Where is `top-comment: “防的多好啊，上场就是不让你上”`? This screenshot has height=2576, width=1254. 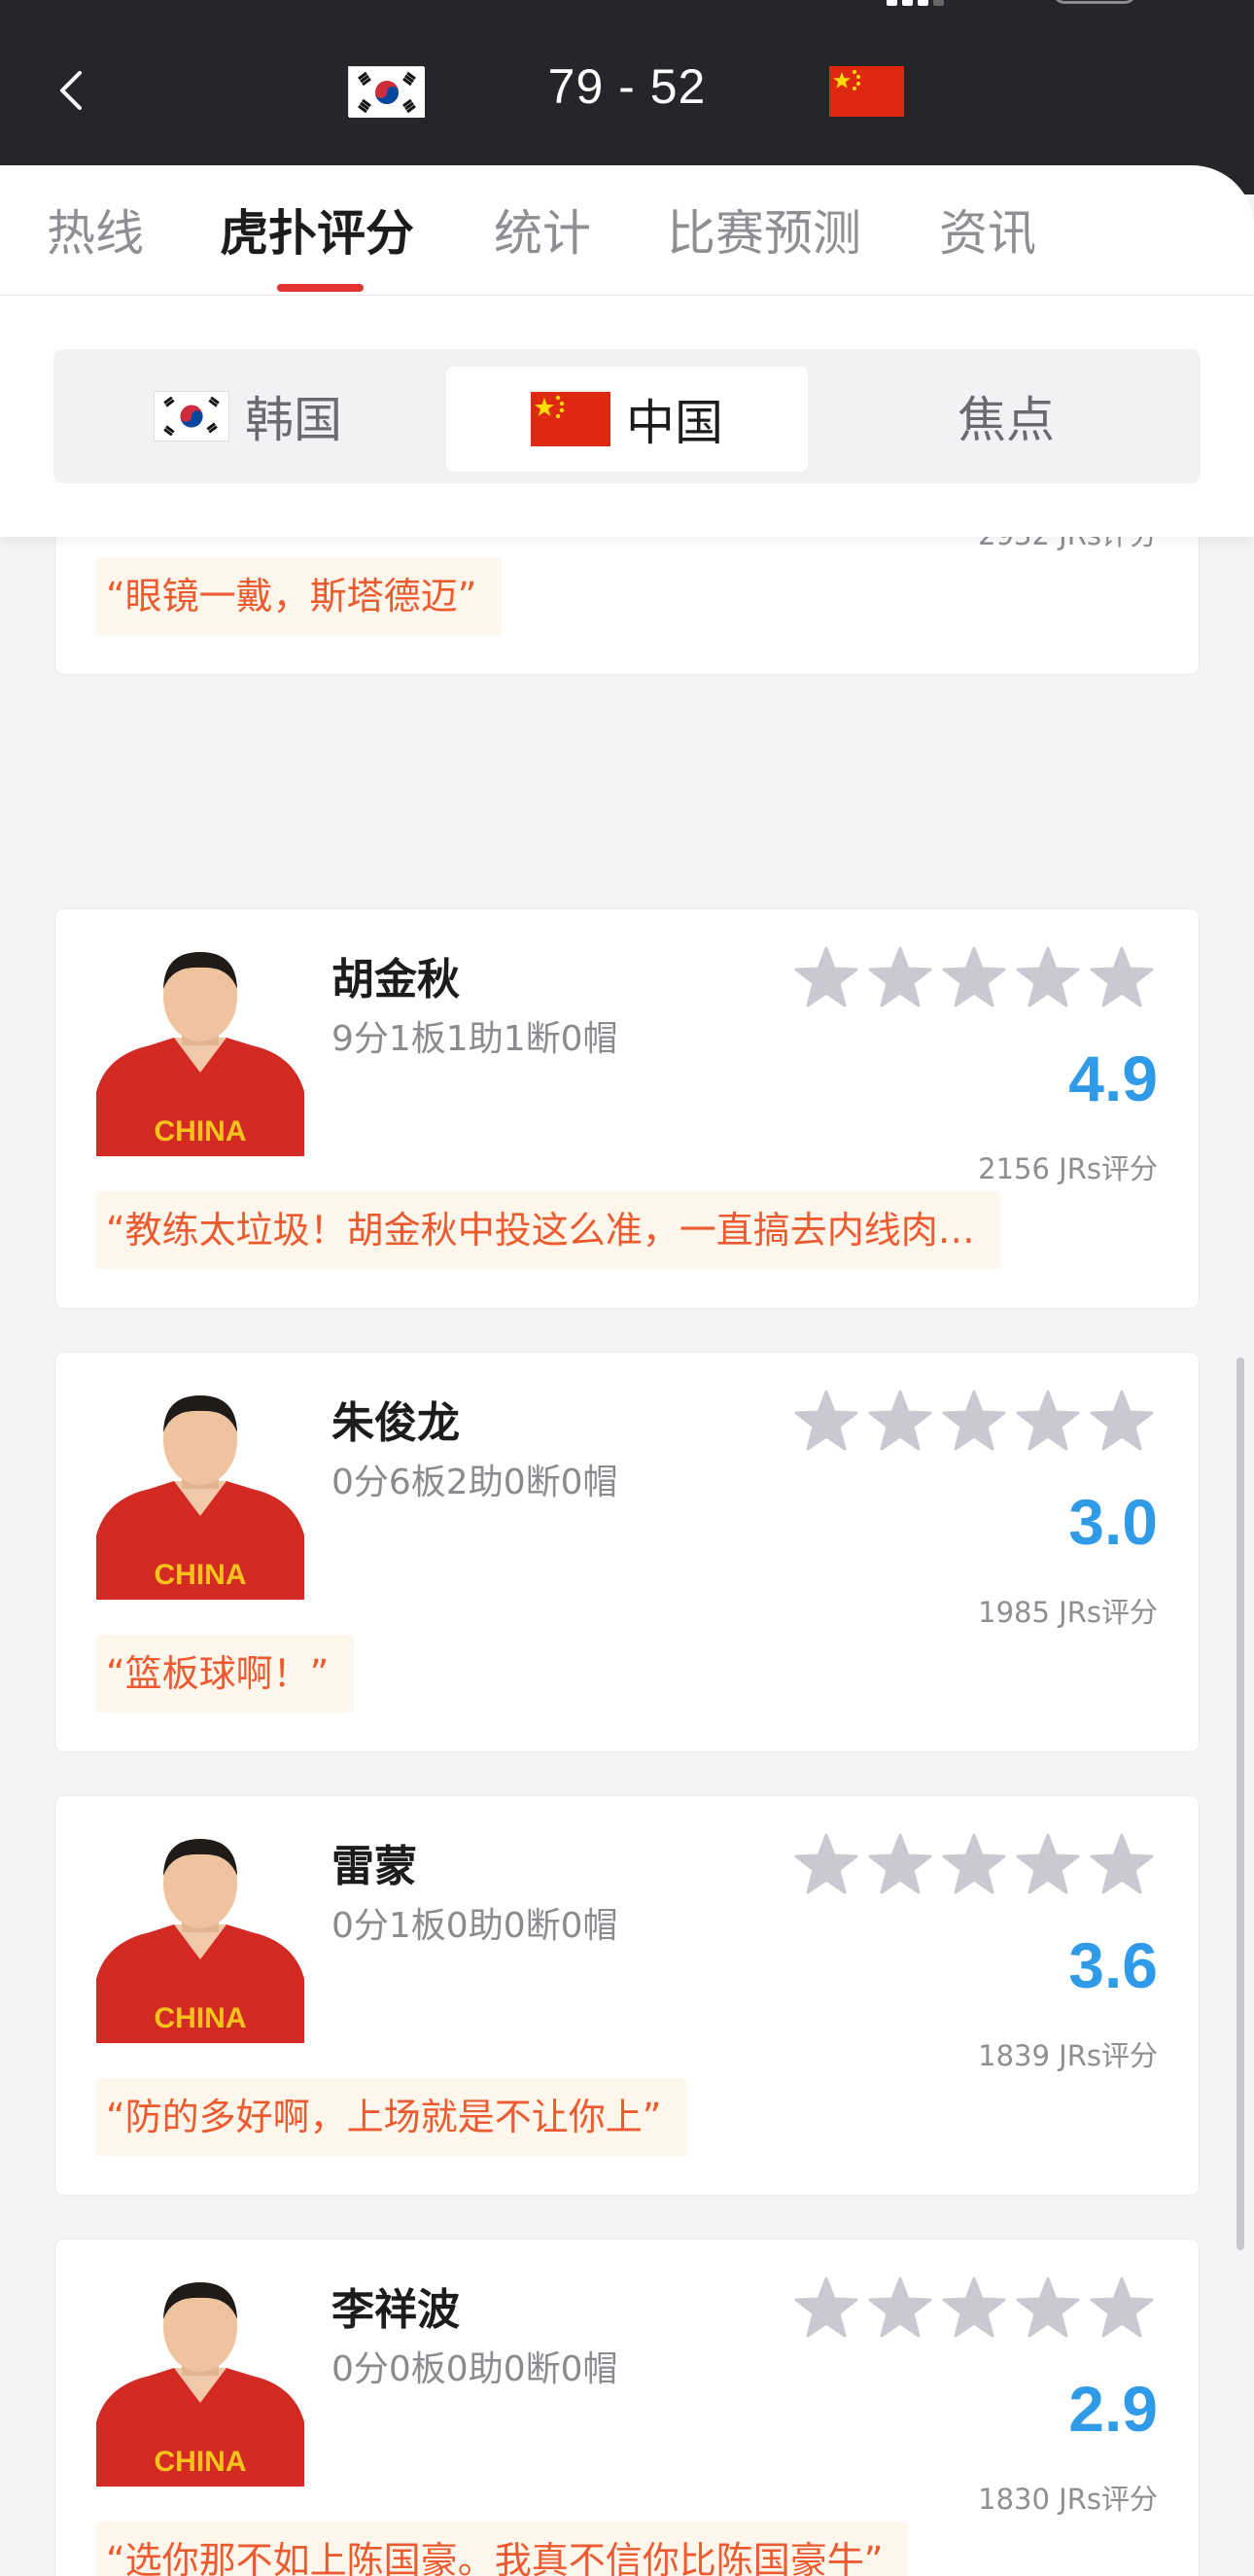
top-comment: “防的多好啊，上场就是不让你上” is located at coordinates (391, 2117).